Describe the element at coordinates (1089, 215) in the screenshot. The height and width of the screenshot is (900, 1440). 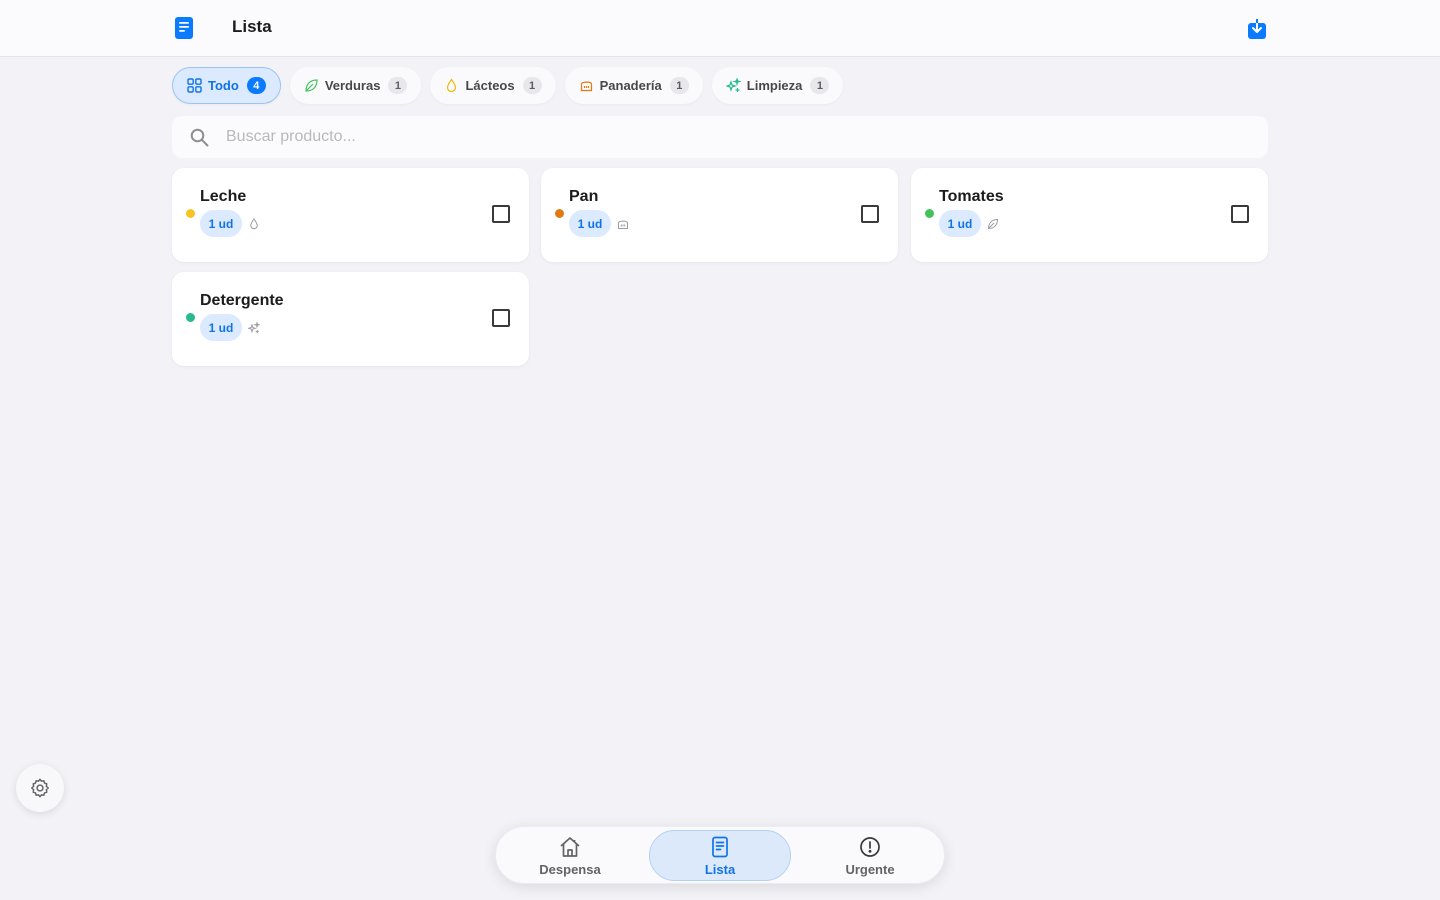
I see `list-item-card: Tomates 1 ud` at that location.